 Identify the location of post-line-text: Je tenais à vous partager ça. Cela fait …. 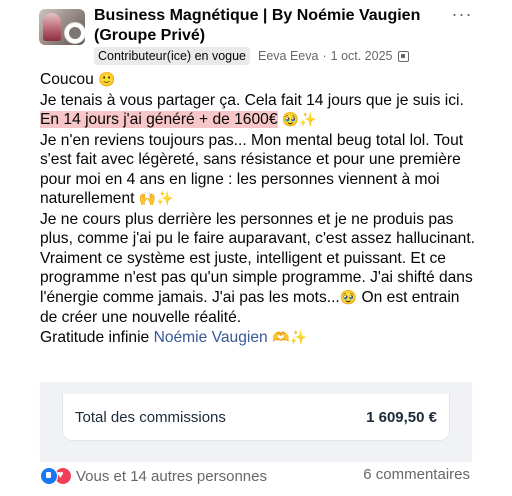
(252, 100).